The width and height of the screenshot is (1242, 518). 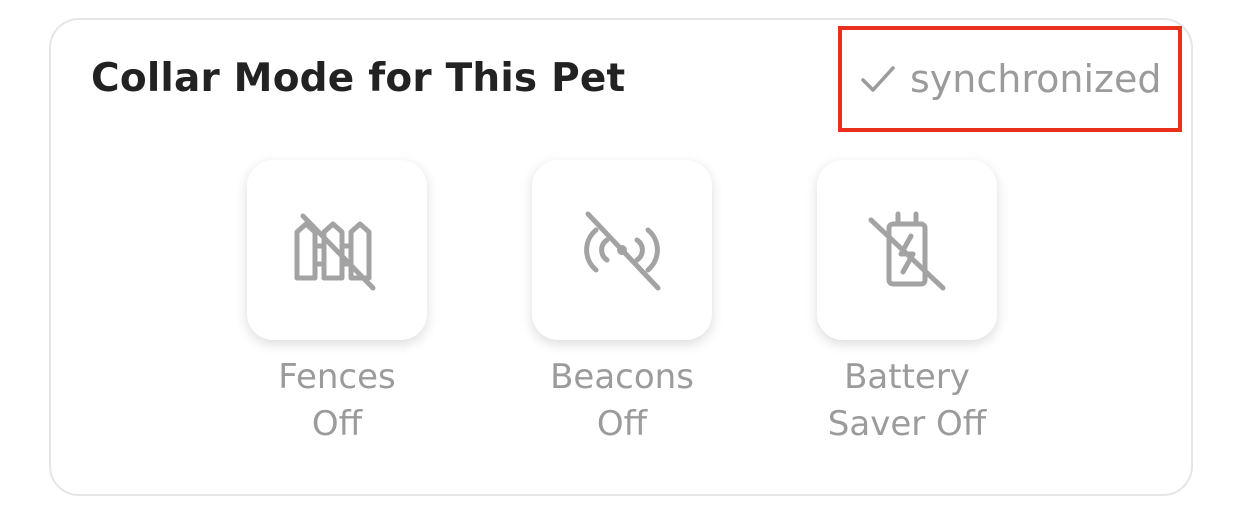 I want to click on mode-fences: Fences Off, so click(x=337, y=304).